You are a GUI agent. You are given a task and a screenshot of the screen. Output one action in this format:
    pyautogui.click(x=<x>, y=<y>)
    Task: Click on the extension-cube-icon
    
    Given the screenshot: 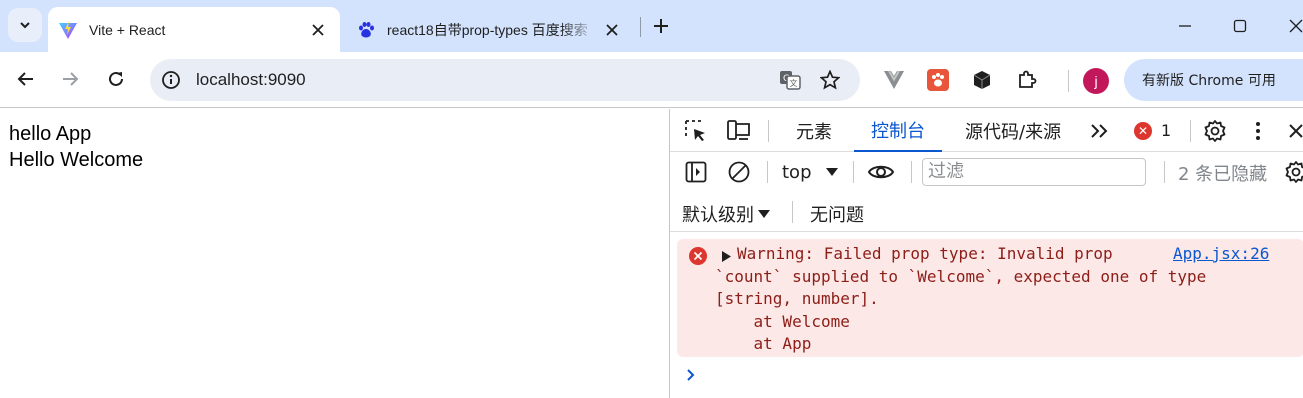 What is the action you would take?
    pyautogui.click(x=982, y=80)
    